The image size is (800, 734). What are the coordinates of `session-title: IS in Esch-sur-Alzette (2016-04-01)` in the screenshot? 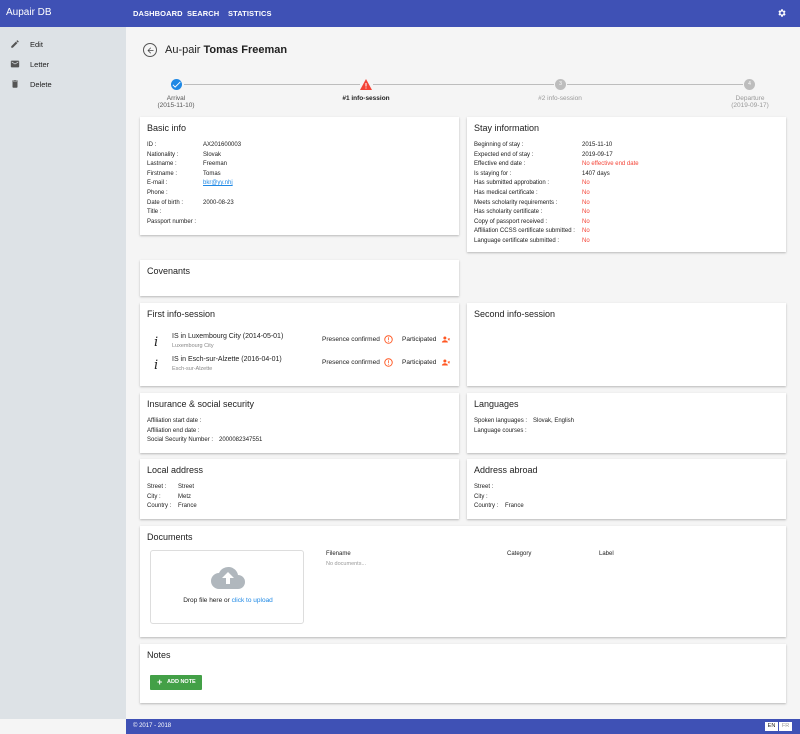 It's located at (227, 359).